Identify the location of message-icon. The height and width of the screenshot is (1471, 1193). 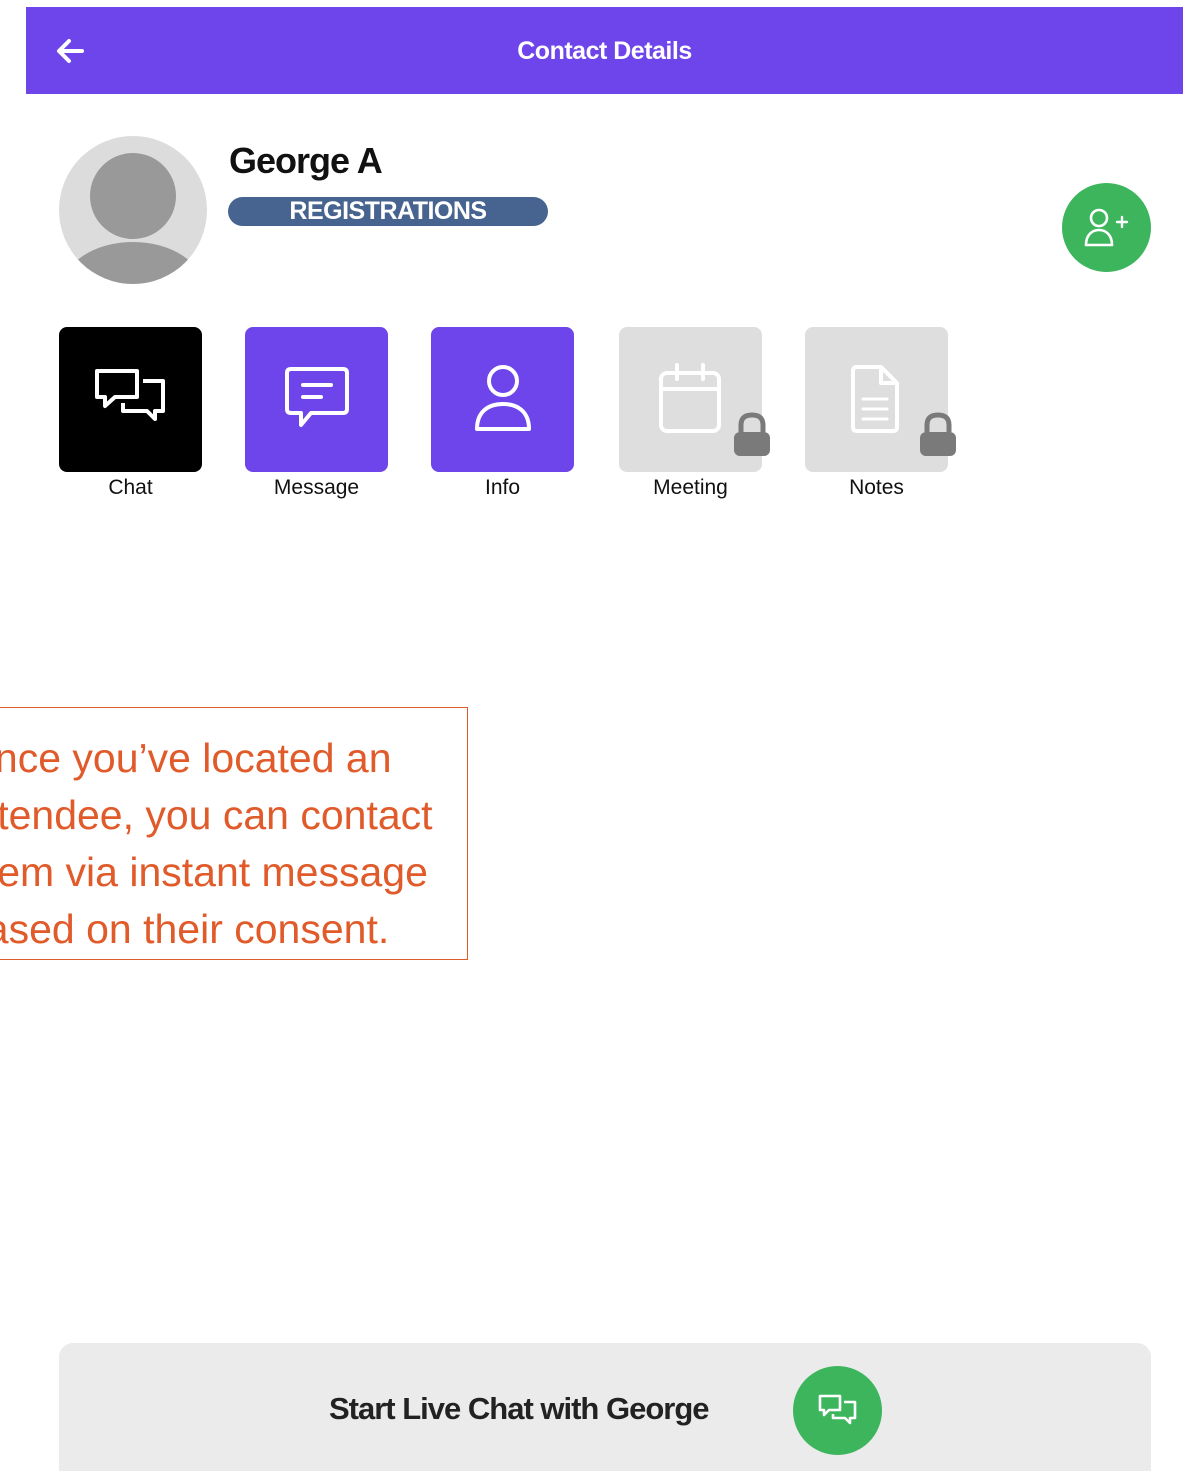
(317, 397).